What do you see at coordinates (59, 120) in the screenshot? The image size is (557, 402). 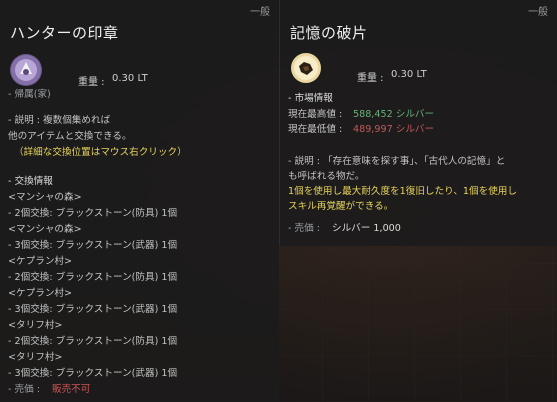 I see `description-line: - 説明 : 複数個集めれば` at bounding box center [59, 120].